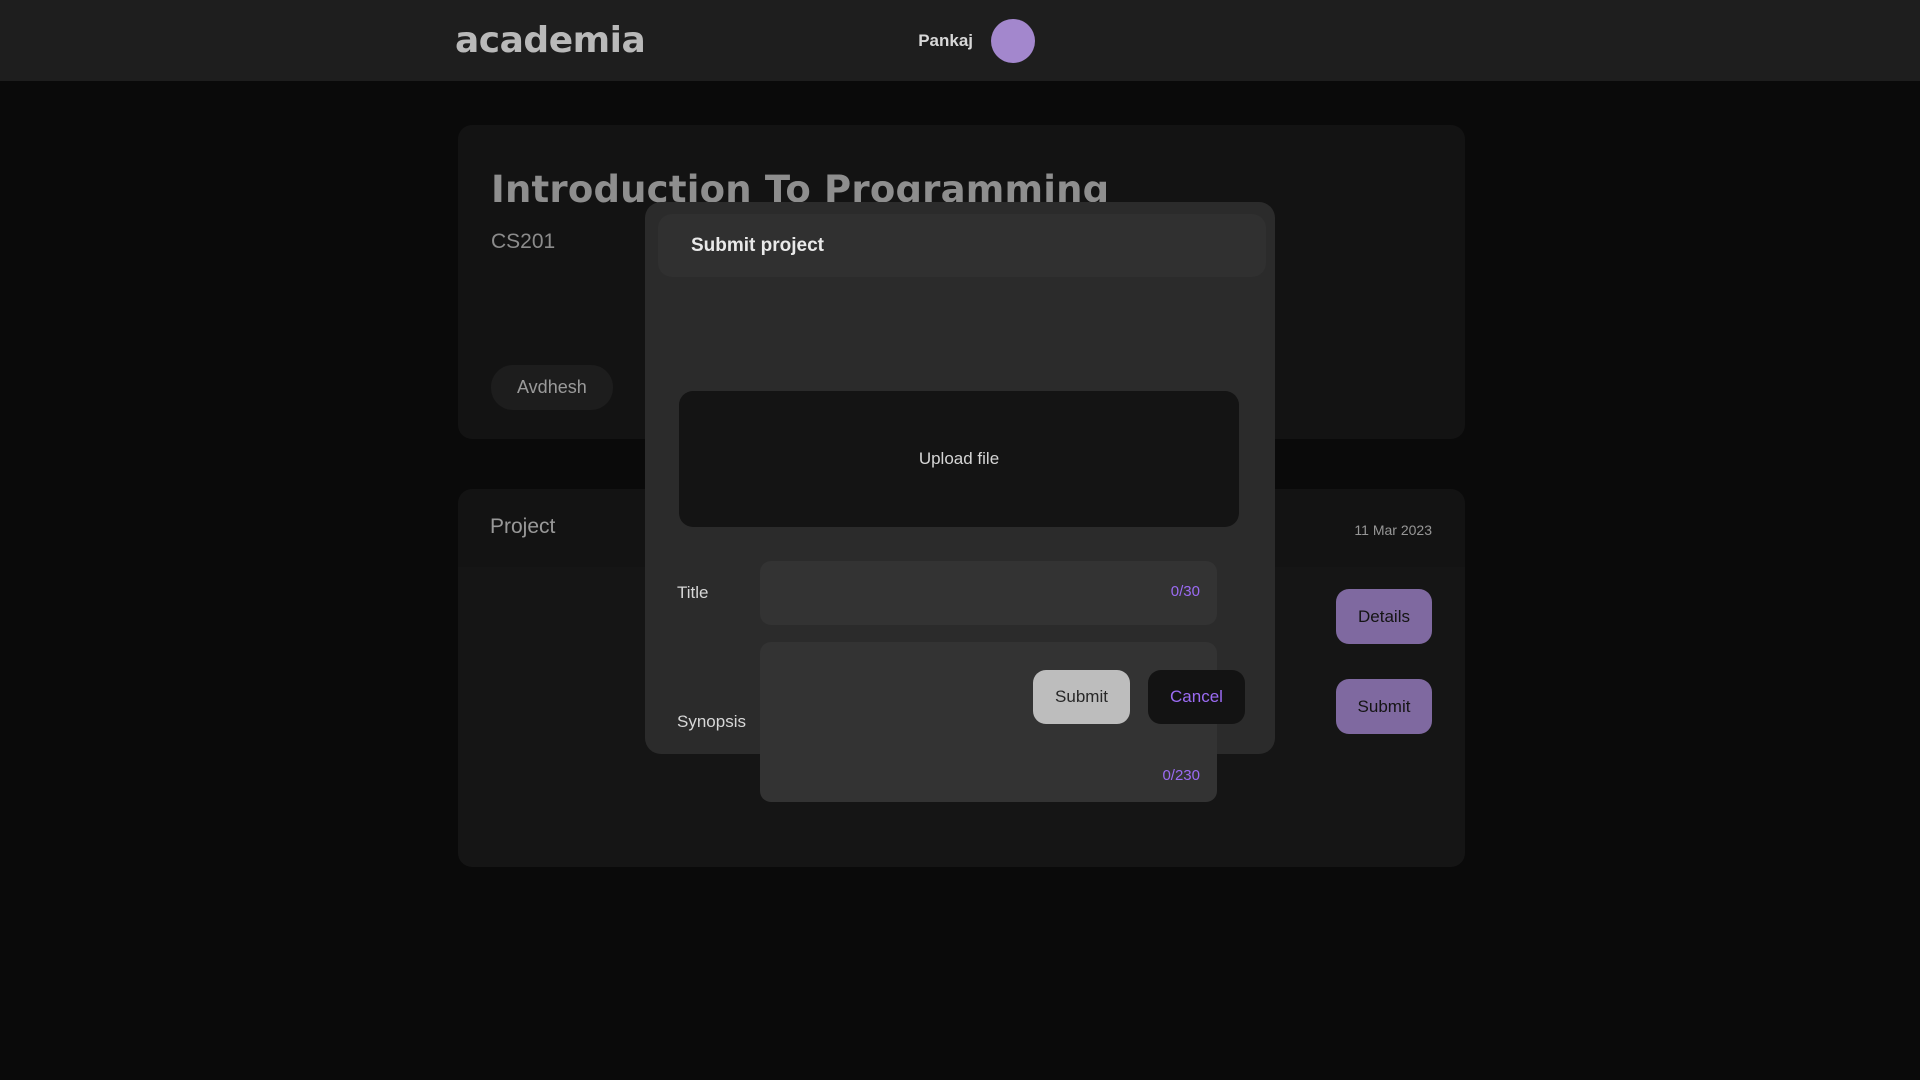 The width and height of the screenshot is (1920, 1080). Describe the element at coordinates (1081, 697) in the screenshot. I see `dialog-submit-button: Submit` at that location.